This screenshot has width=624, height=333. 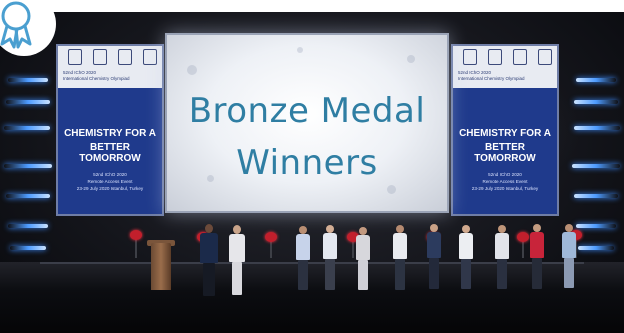 I want to click on presenter-figure, so click(x=209, y=260).